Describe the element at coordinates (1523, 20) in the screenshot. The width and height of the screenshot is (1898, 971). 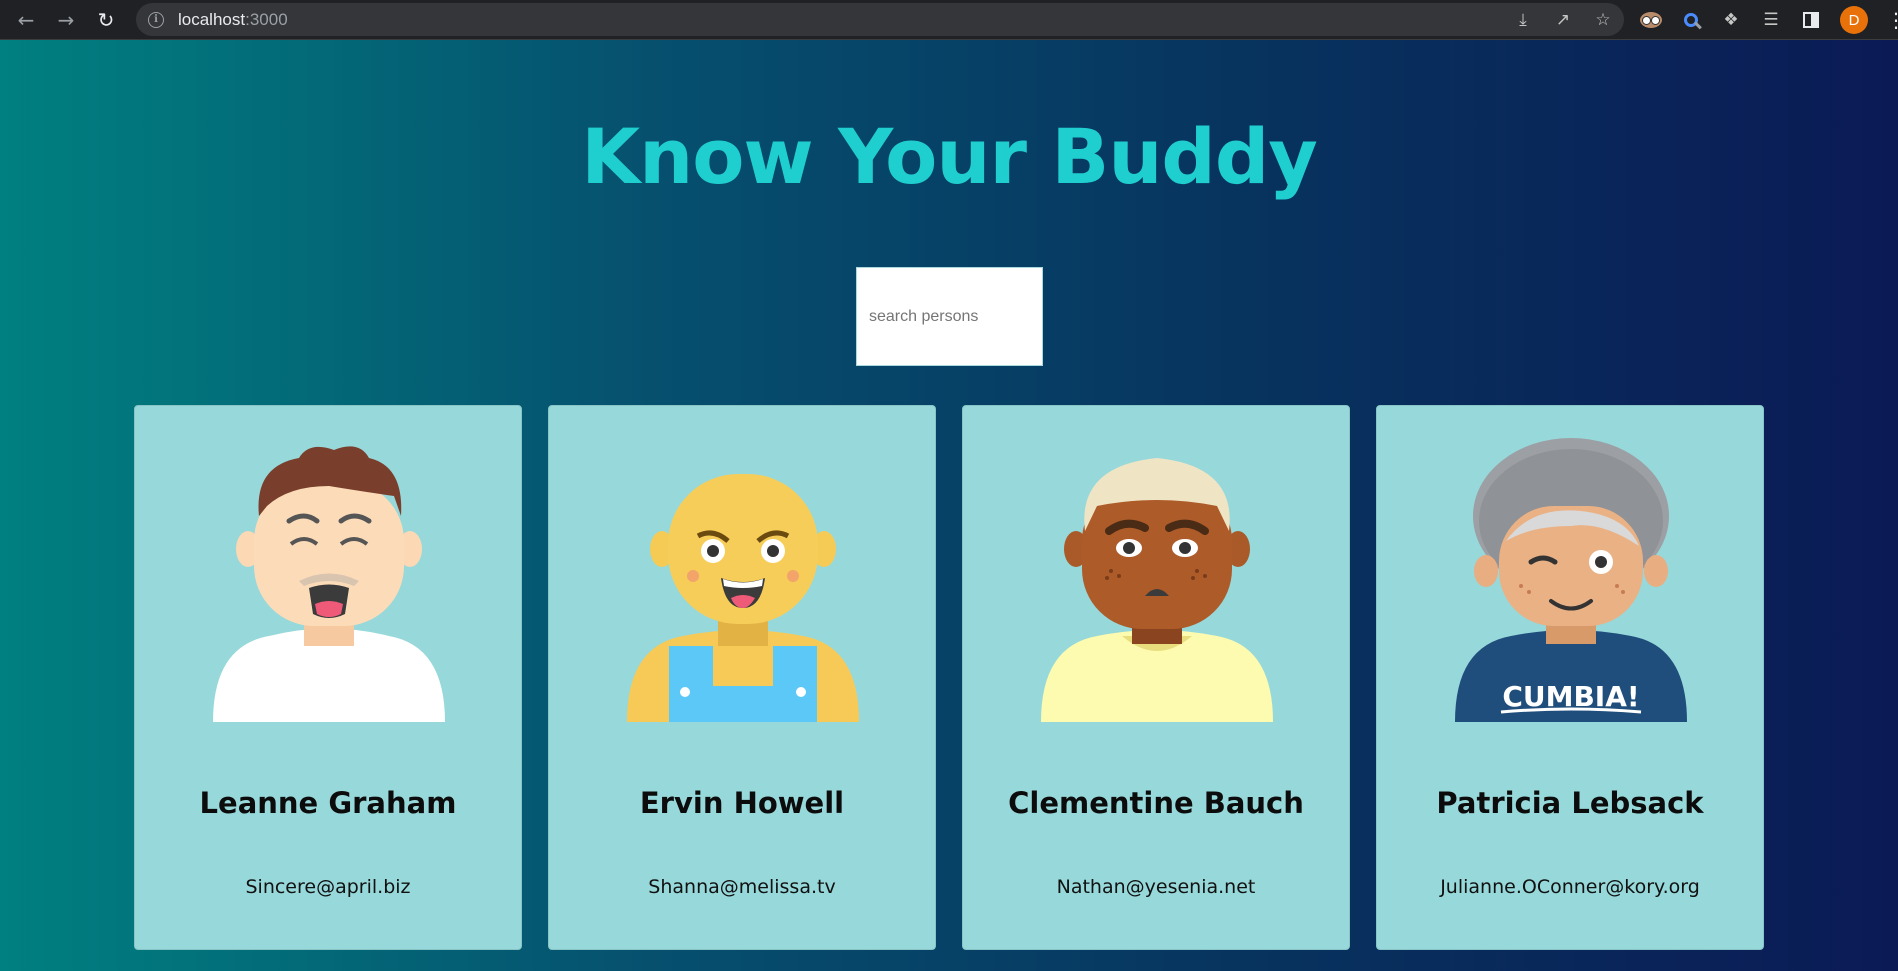
I see `install-app-icon: ⤓` at that location.